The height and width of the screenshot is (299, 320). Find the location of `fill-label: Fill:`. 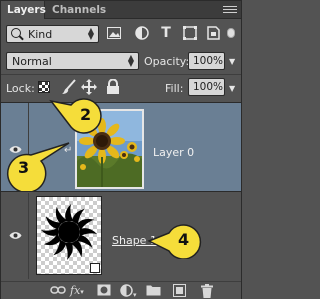

fill-label: Fill: is located at coordinates (174, 88).